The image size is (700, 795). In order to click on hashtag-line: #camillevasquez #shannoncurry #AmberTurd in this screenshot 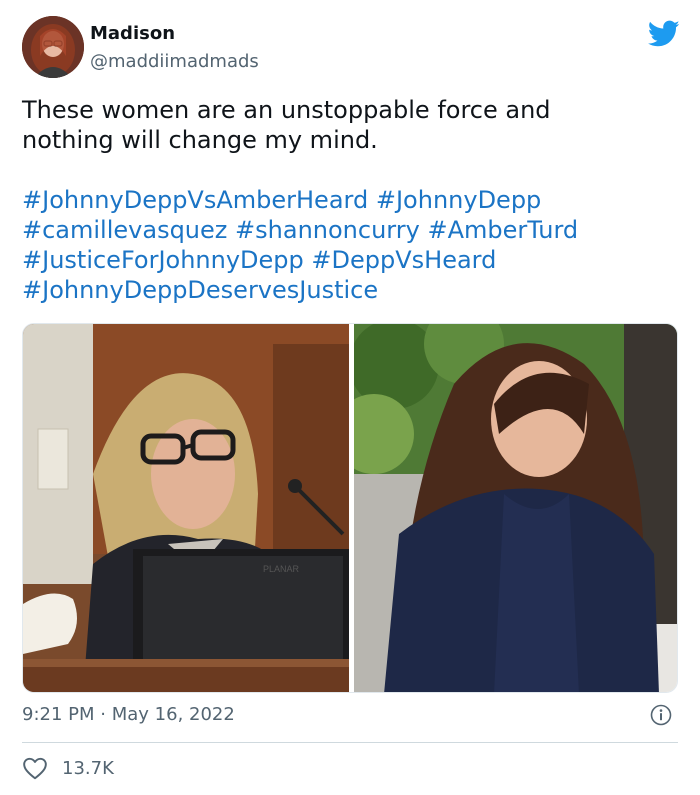, I will do `click(347, 230)`.